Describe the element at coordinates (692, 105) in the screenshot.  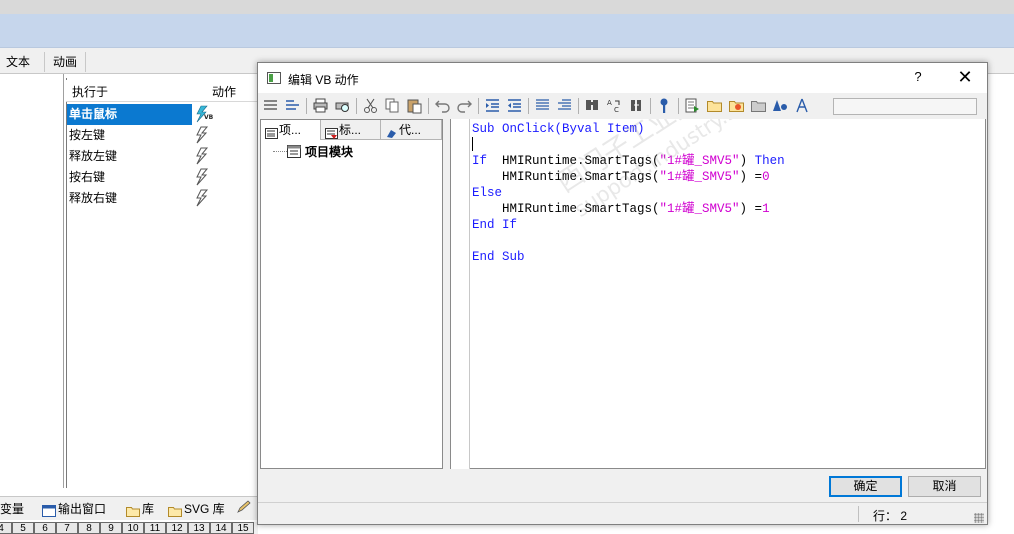
I see `insert-tag-icon` at that location.